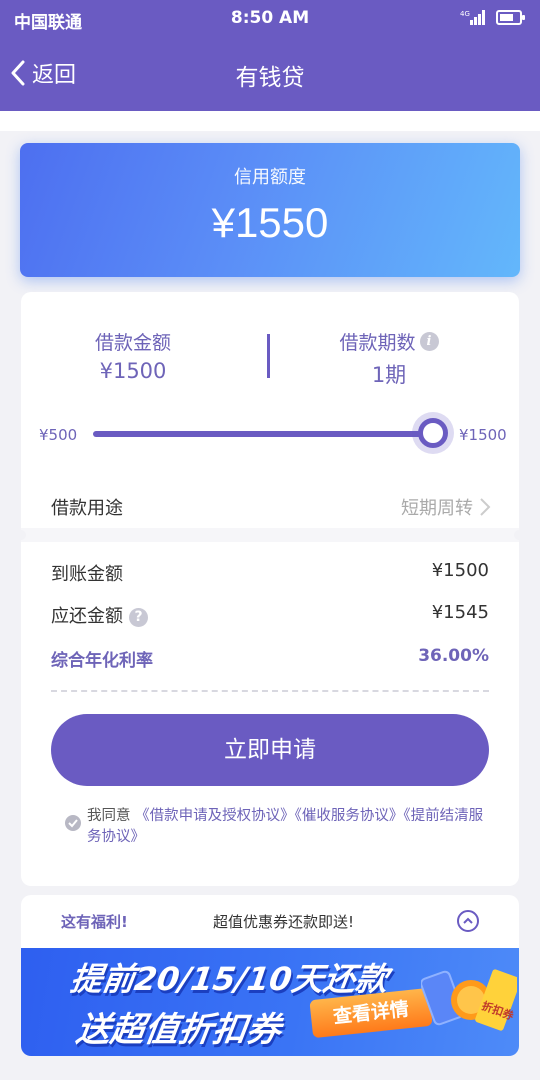 The width and height of the screenshot is (540, 1080). I want to click on page-title: 有钱贷, so click(270, 78).